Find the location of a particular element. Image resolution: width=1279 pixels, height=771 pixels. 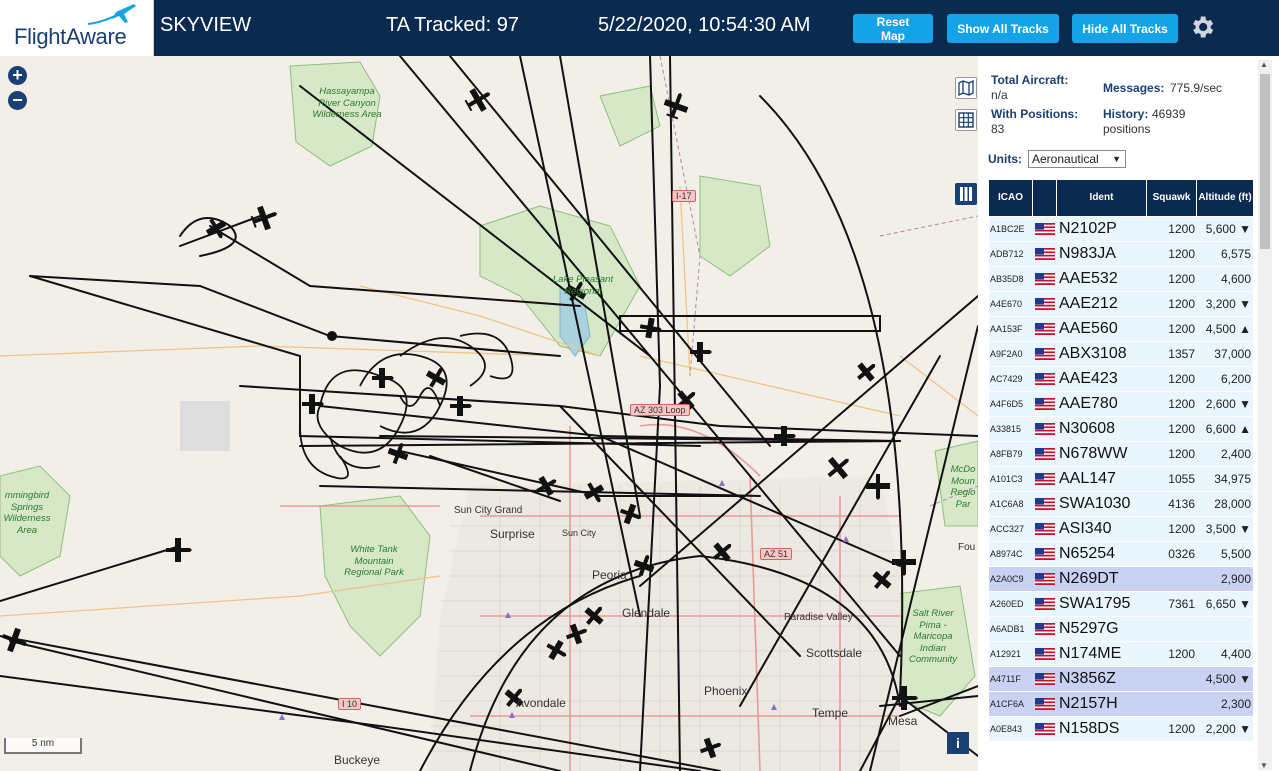

icao-cell: A4F6D5 is located at coordinates (1007, 404).